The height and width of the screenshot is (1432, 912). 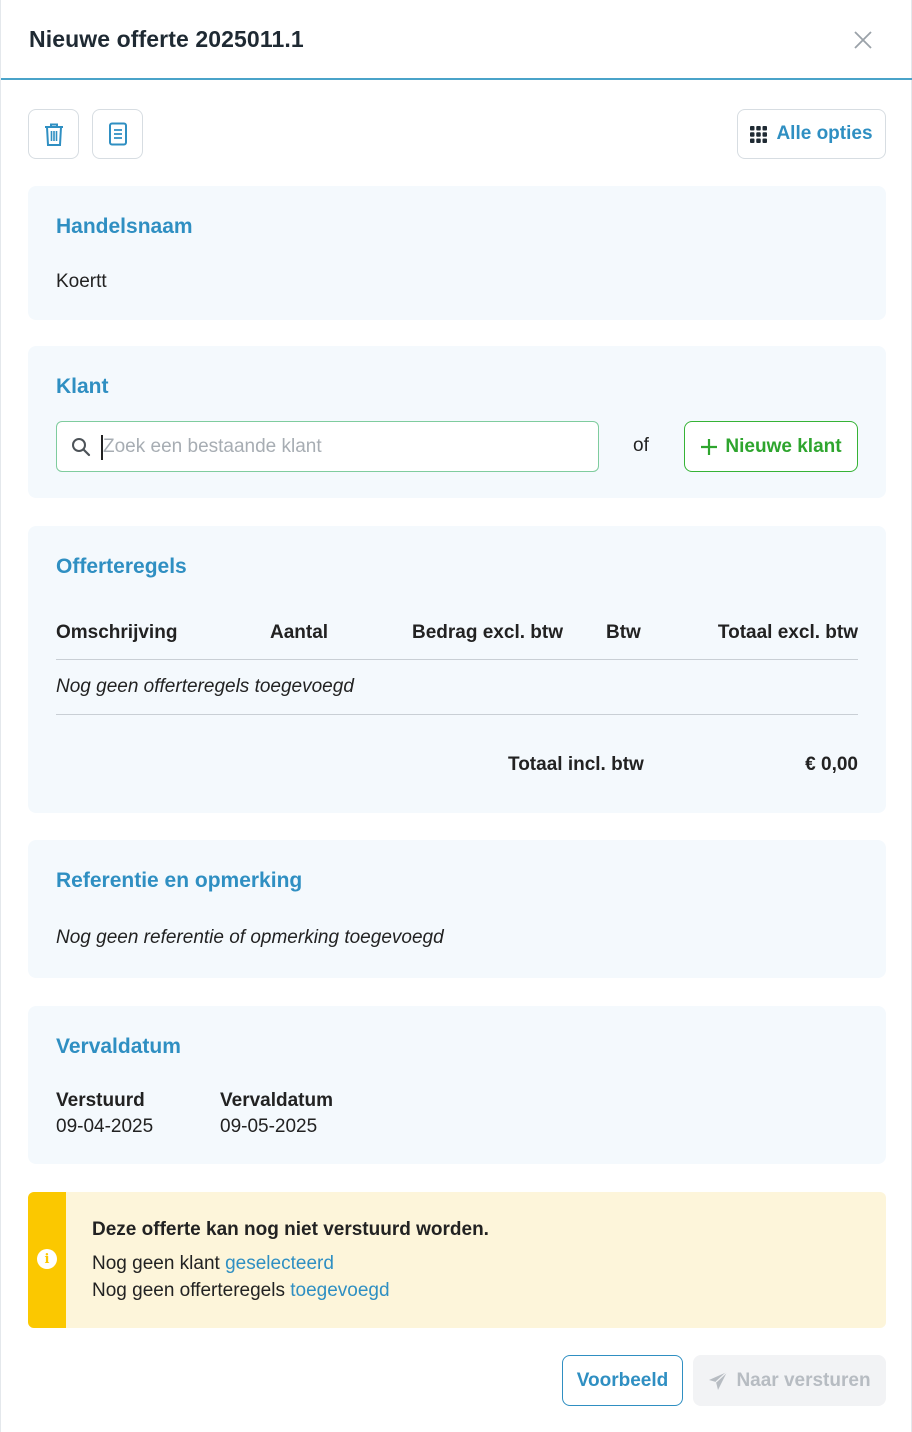 I want to click on add-lines-link: toegevoegd, so click(x=339, y=1290).